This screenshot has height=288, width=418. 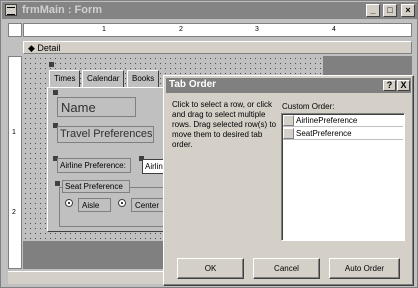 I want to click on seat-preference-label: Seat Preference, so click(x=96, y=186).